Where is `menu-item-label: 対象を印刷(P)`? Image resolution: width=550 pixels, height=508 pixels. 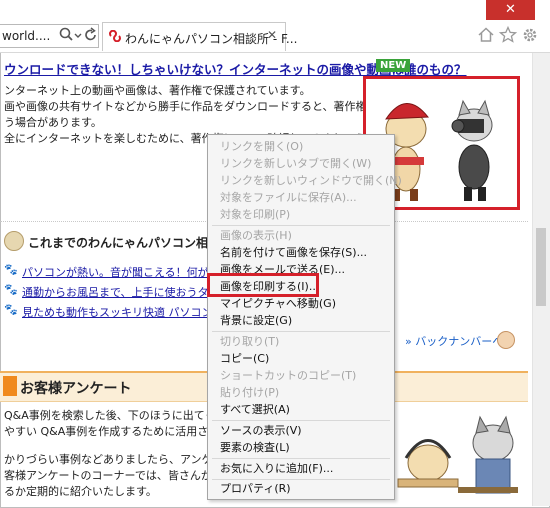 menu-item-label: 対象を印刷(P) is located at coordinates (255, 214).